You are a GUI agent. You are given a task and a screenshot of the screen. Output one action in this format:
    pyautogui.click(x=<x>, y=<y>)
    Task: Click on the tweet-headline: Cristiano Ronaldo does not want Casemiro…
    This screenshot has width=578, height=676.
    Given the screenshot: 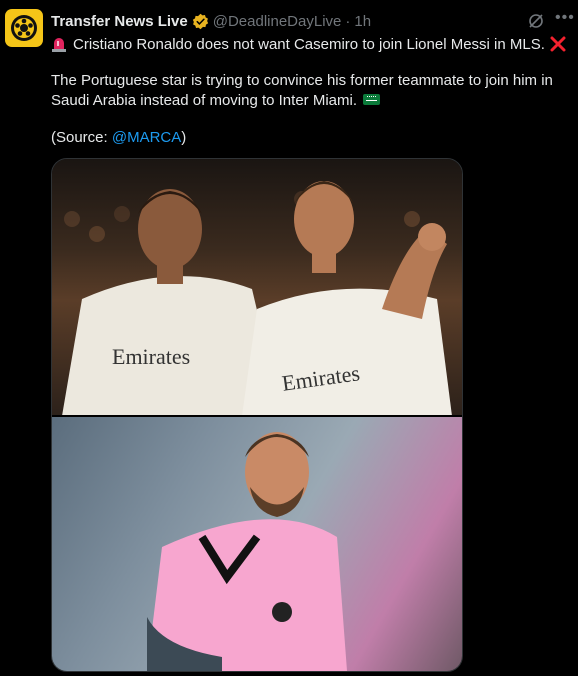 What is the action you would take?
    pyautogui.click(x=309, y=44)
    